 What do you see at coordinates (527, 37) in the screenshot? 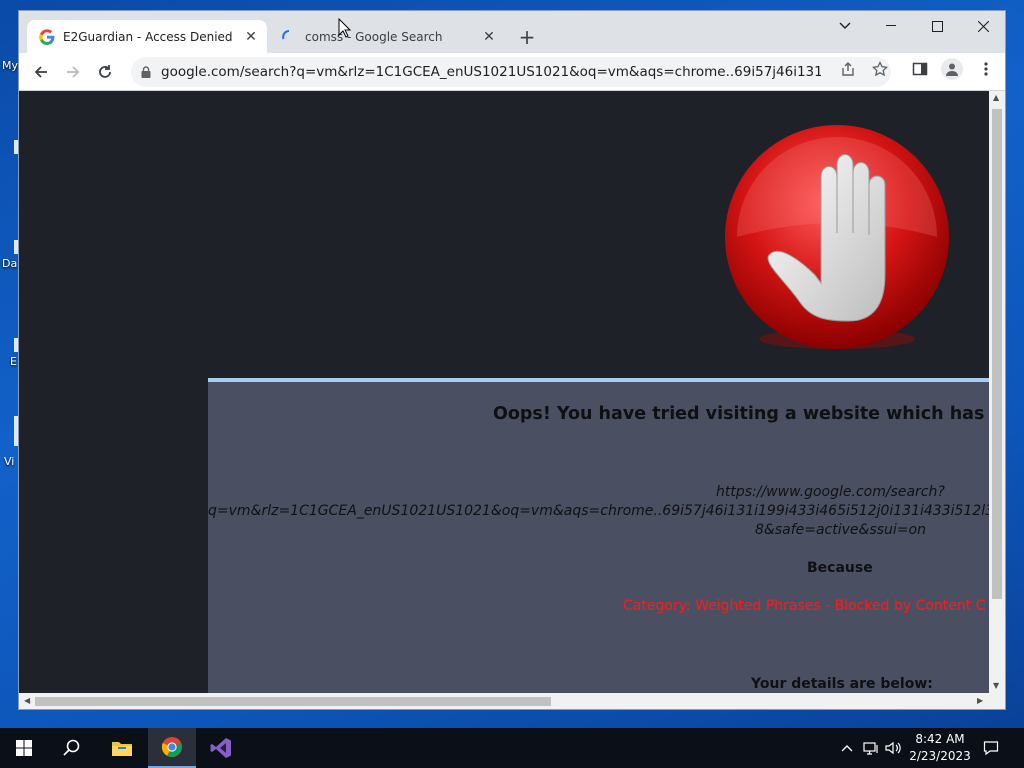
I see `new-tab-button: +` at bounding box center [527, 37].